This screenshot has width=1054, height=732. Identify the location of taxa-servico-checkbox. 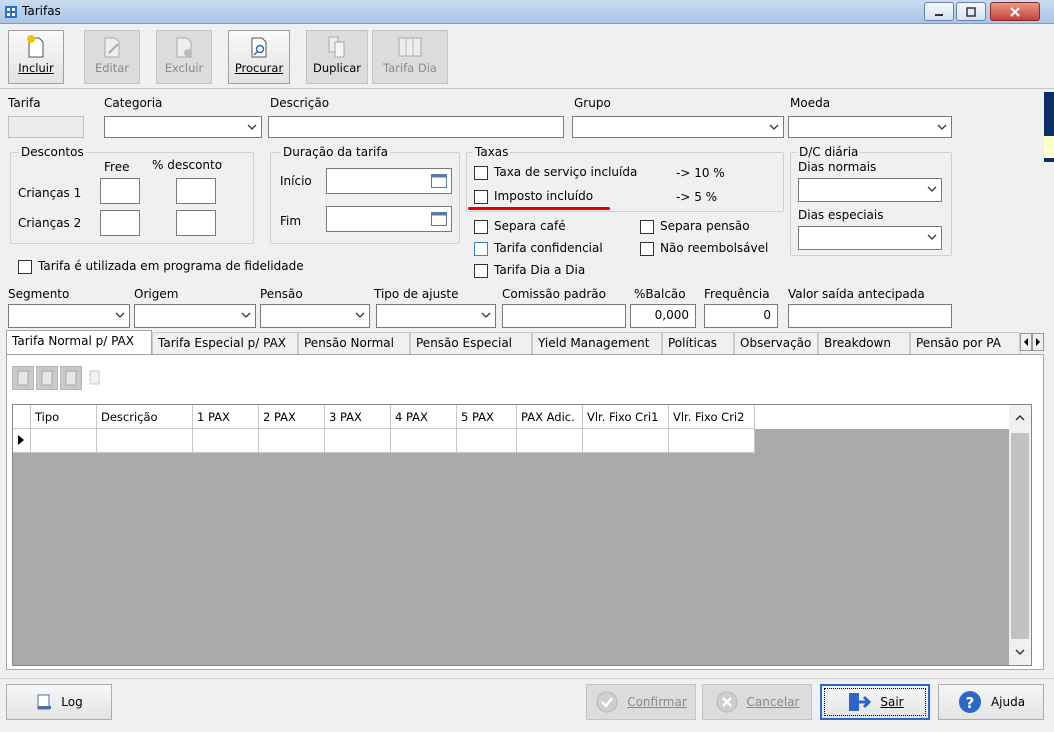
(481, 173).